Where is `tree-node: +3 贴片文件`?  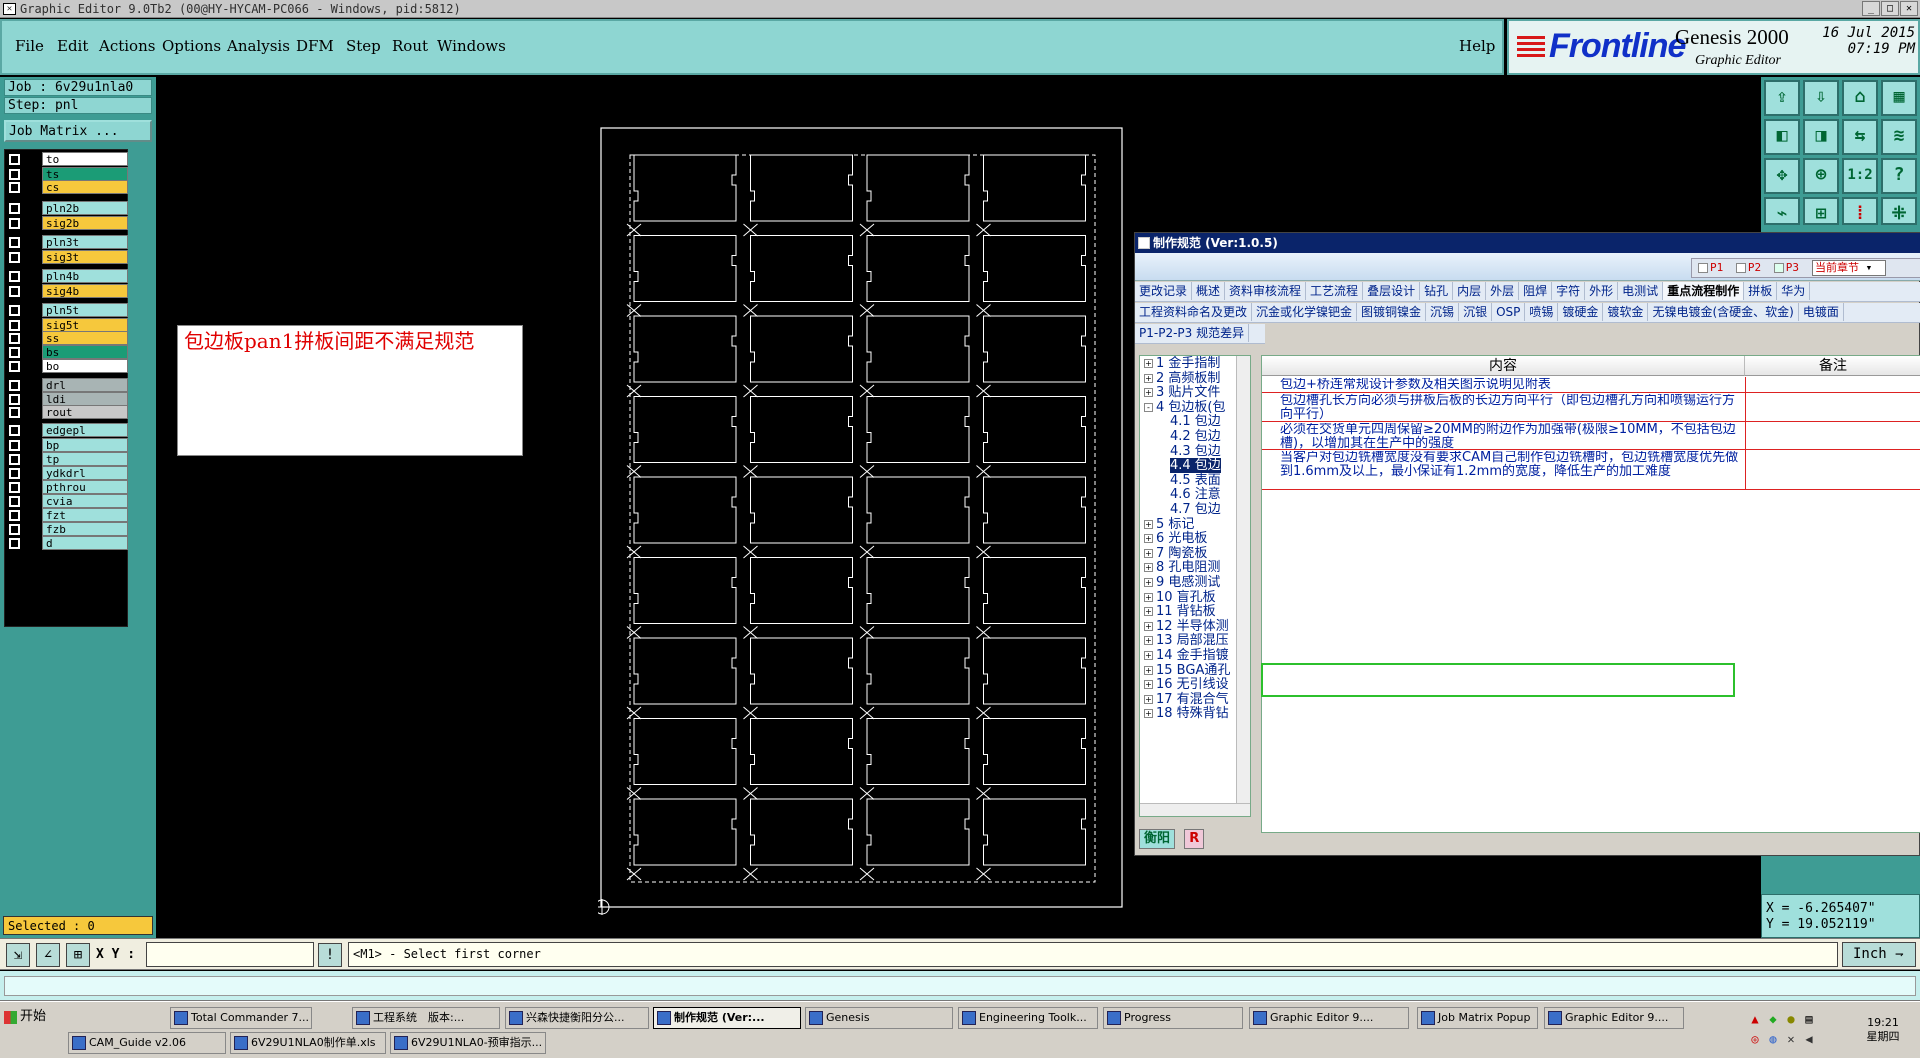 tree-node: +3 贴片文件 is located at coordinates (1182, 393).